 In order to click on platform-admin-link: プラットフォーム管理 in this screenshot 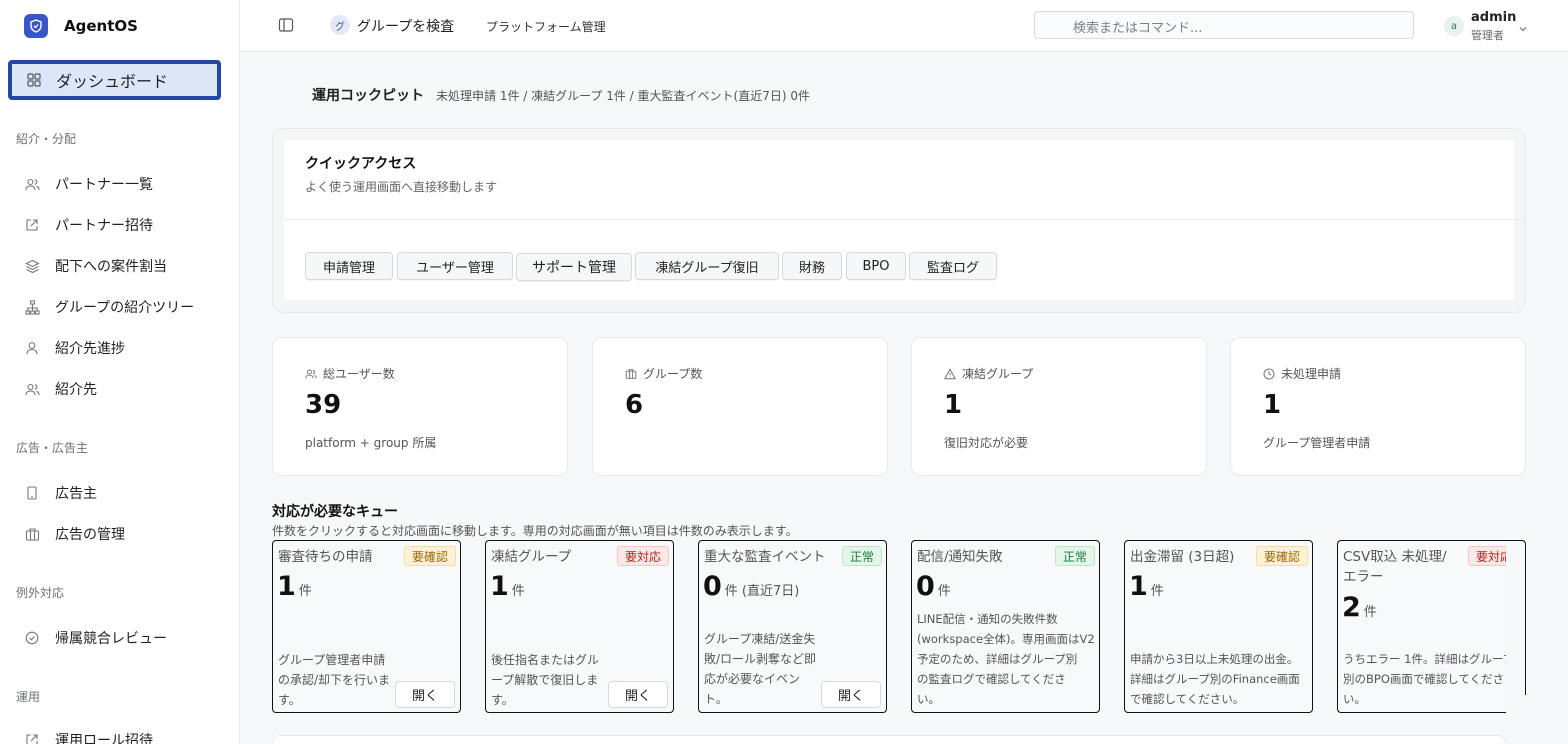, I will do `click(546, 26)`.